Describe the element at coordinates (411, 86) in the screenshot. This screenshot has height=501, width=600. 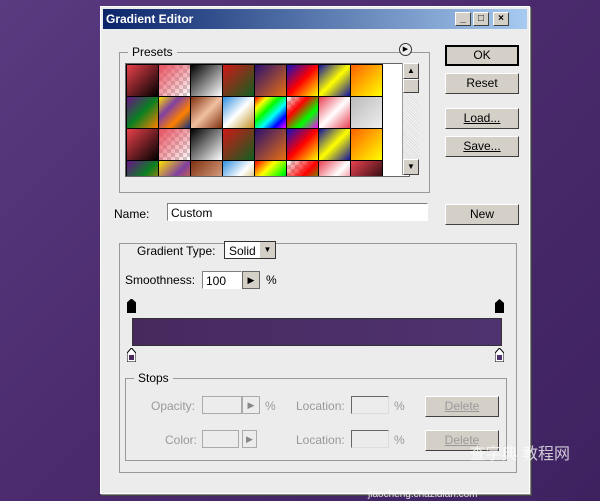
I see `scroll-thumb` at that location.